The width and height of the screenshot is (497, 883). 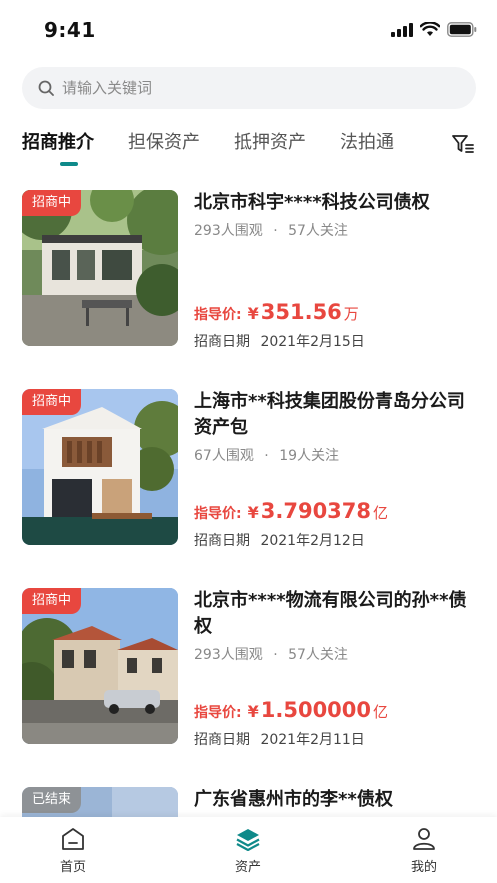 I want to click on search-bar, so click(x=249, y=88).